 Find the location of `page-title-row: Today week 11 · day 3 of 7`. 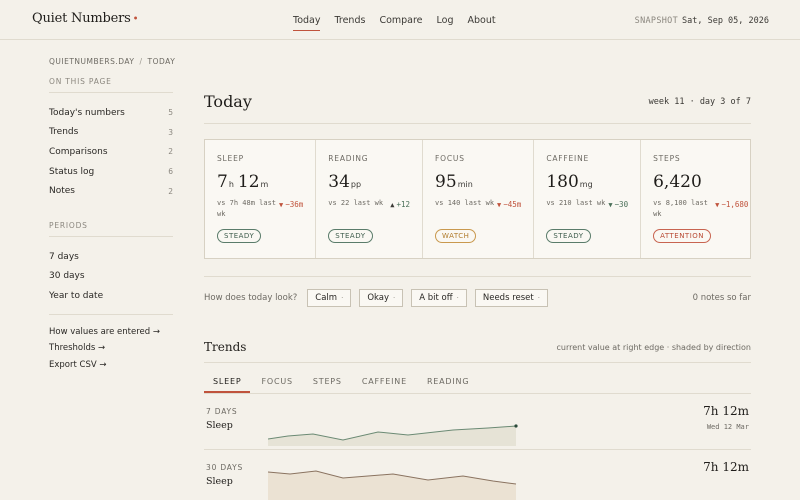

page-title-row: Today week 11 · day 3 of 7 is located at coordinates (477, 108).